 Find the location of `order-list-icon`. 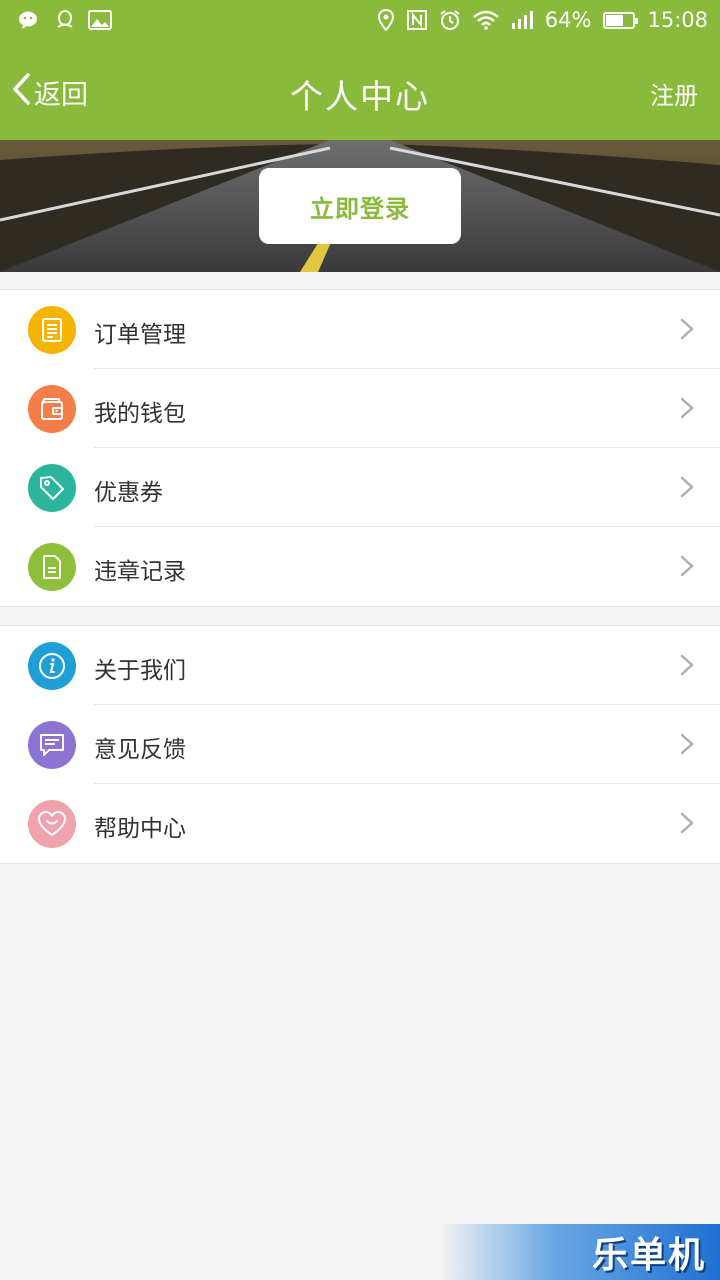

order-list-icon is located at coordinates (52, 330).